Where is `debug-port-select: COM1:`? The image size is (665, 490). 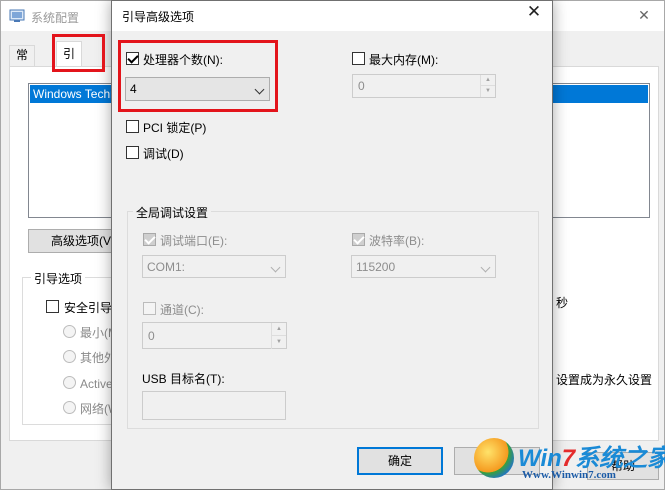 debug-port-select: COM1: is located at coordinates (214, 266).